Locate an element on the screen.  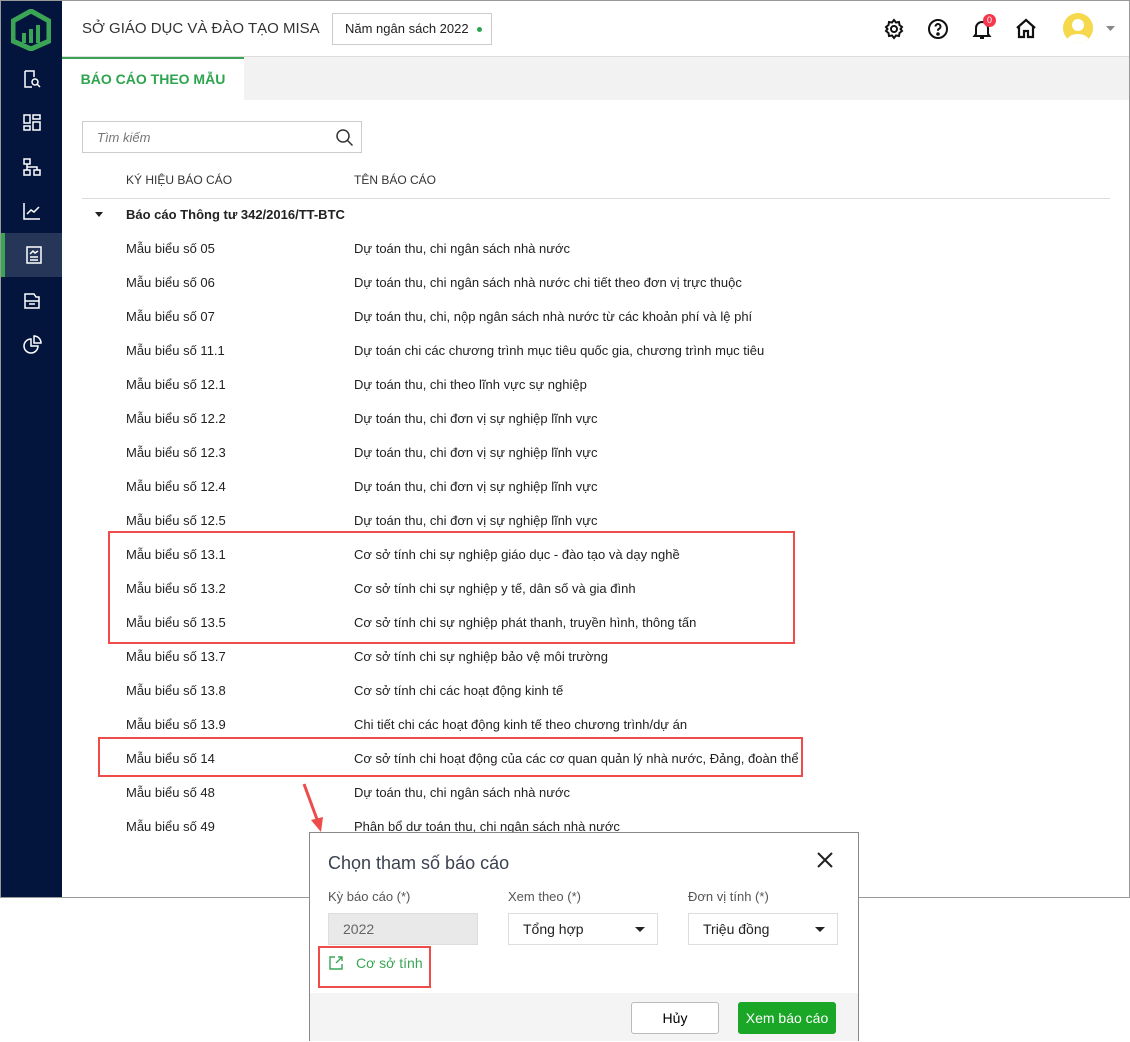
report-name: Cơ sở tính chi các hoạt động kinh tế is located at coordinates (459, 690).